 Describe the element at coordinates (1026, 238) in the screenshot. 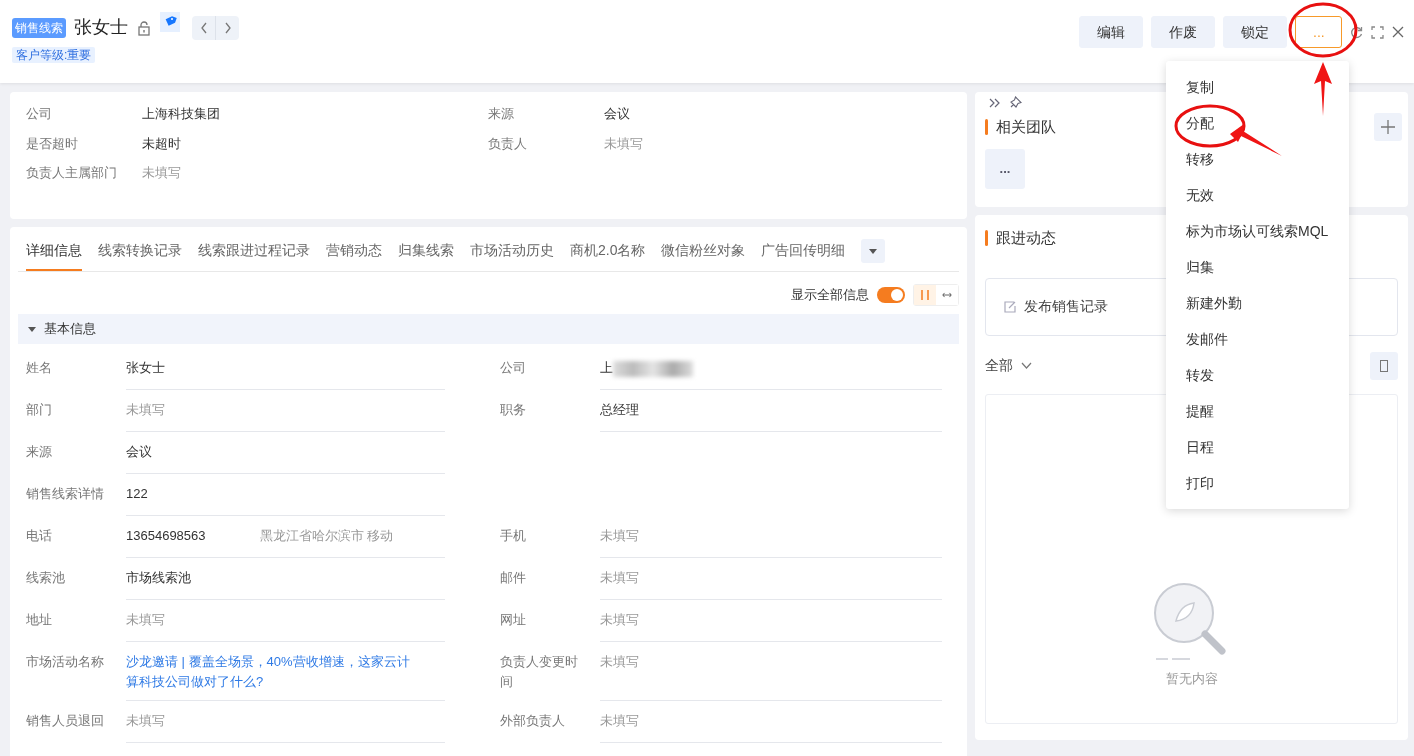

I see `panel-title: 跟进动态` at that location.